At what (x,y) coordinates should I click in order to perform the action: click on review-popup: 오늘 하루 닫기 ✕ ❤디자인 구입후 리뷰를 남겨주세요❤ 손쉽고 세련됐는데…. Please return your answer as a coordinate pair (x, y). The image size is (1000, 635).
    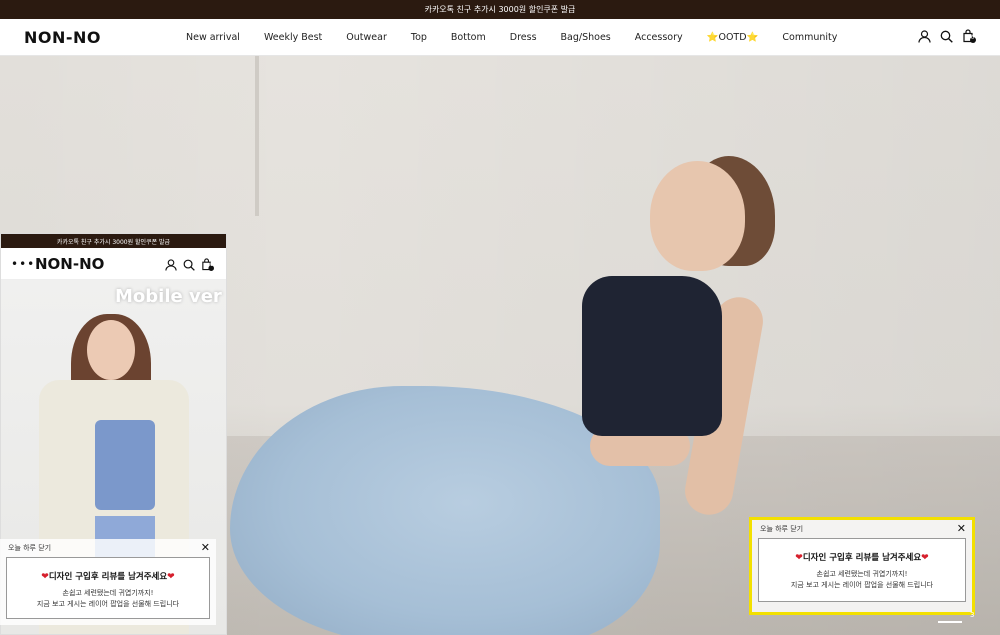
    Looking at the image, I should click on (862, 566).